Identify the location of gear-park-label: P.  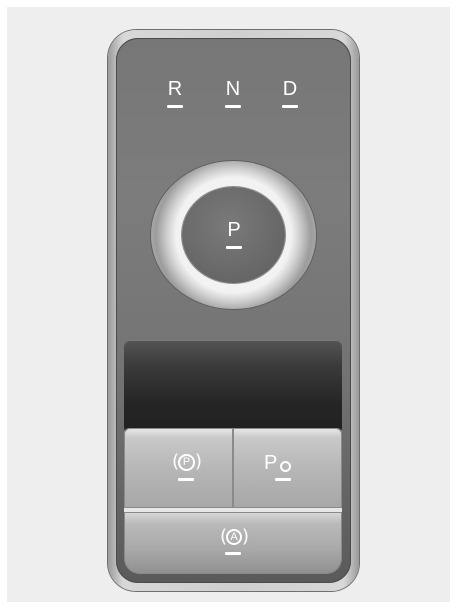
(234, 230).